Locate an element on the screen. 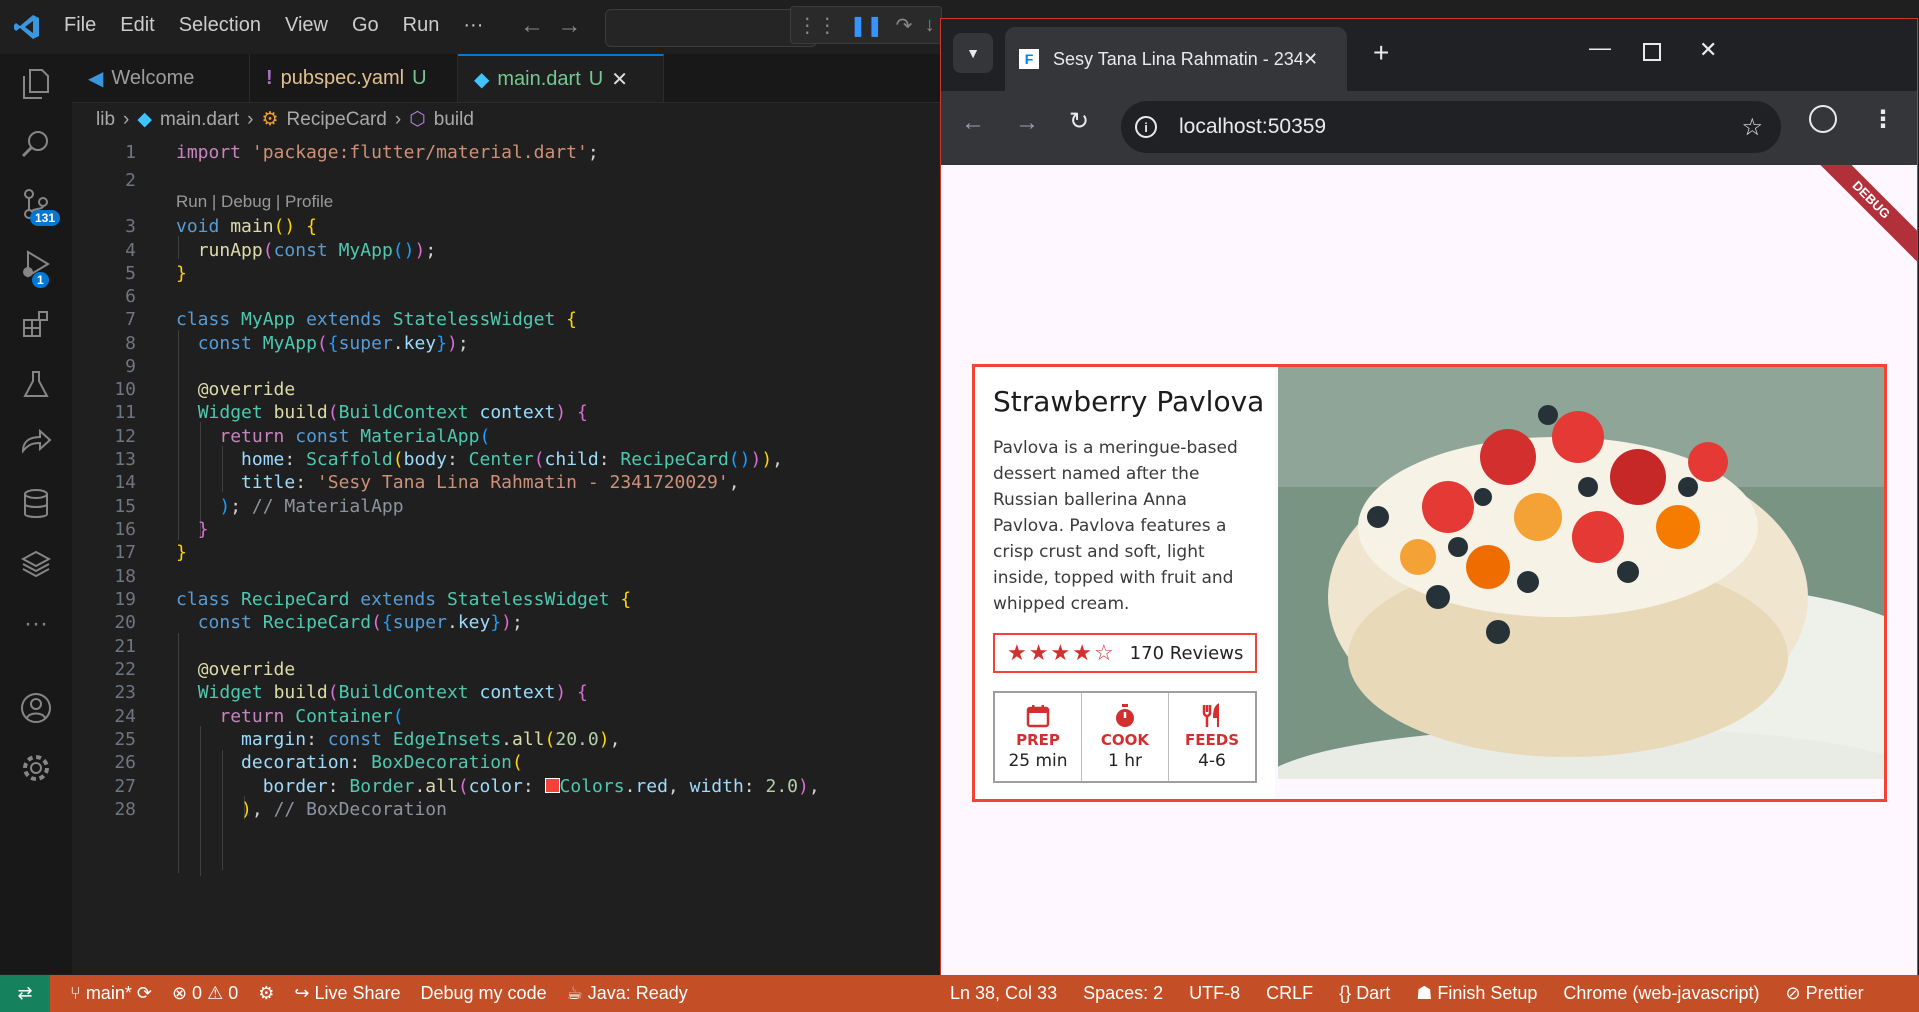 Image resolution: width=1919 pixels, height=1012 pixels. layers-icon is located at coordinates (36, 564).